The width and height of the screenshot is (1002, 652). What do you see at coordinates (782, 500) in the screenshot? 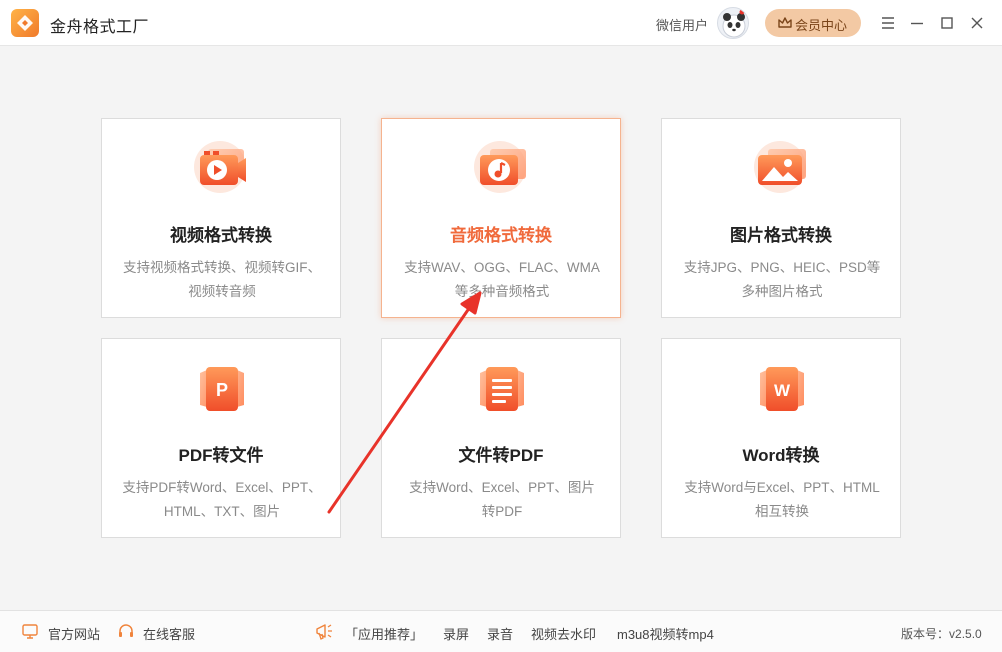
I see `card-description: 支持Word与Excel、PPT、HTML 相互转换` at bounding box center [782, 500].